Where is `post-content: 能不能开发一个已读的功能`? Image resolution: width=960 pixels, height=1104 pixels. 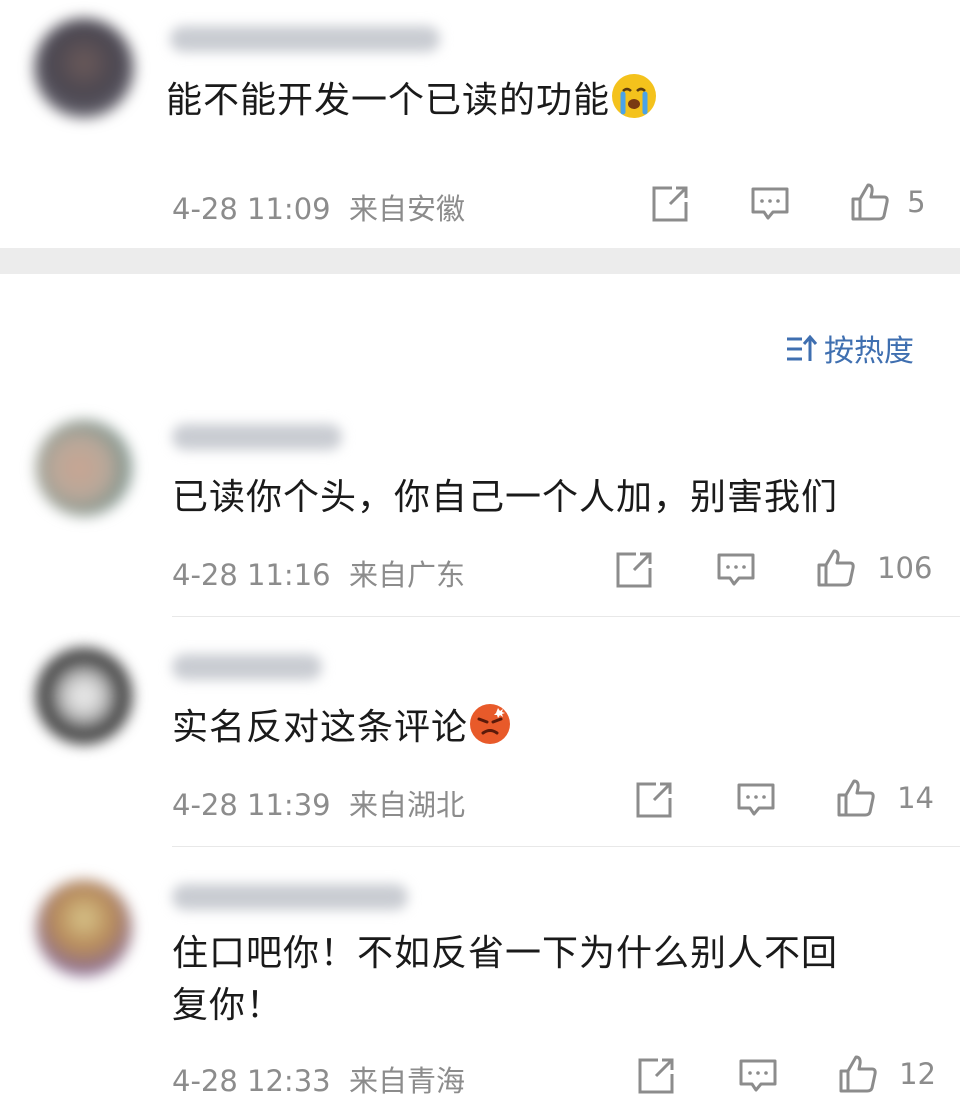
post-content: 能不能开发一个已读的功能 is located at coordinates (411, 99).